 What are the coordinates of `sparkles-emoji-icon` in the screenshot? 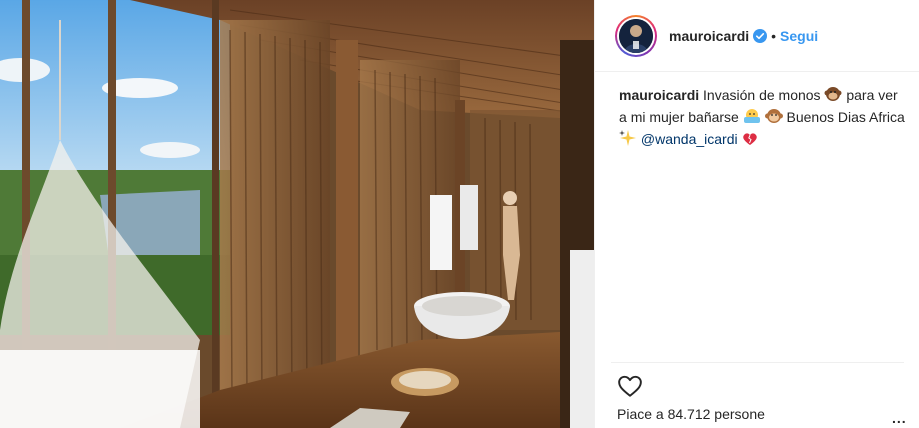 It's located at (627, 138).